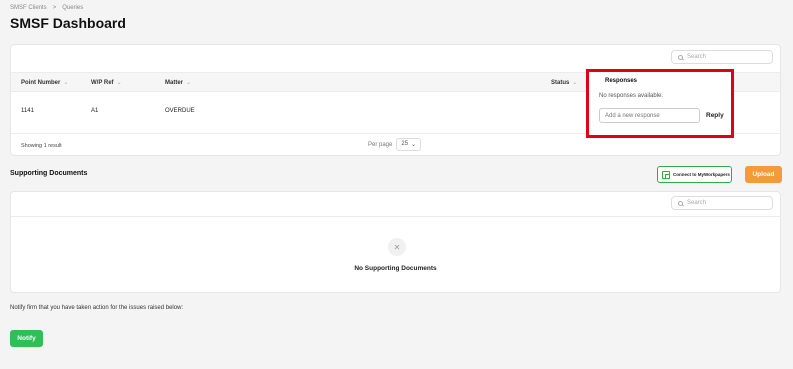 The width and height of the screenshot is (793, 369). What do you see at coordinates (666, 174) in the screenshot?
I see `copy-icon` at bounding box center [666, 174].